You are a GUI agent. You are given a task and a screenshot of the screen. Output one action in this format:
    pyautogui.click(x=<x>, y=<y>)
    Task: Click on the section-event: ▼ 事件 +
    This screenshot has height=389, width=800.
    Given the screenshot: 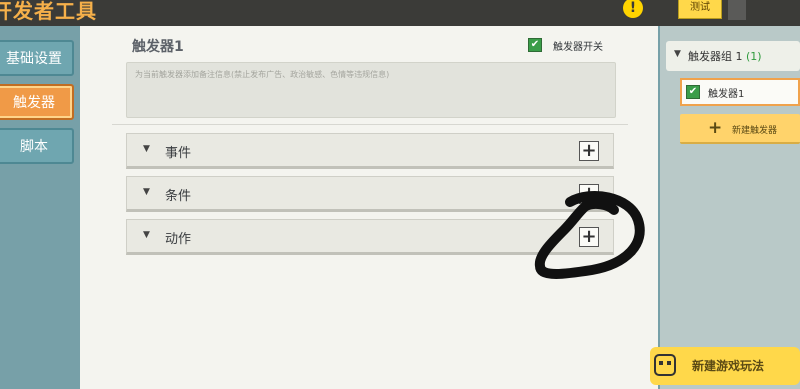 What is the action you would take?
    pyautogui.click(x=370, y=151)
    